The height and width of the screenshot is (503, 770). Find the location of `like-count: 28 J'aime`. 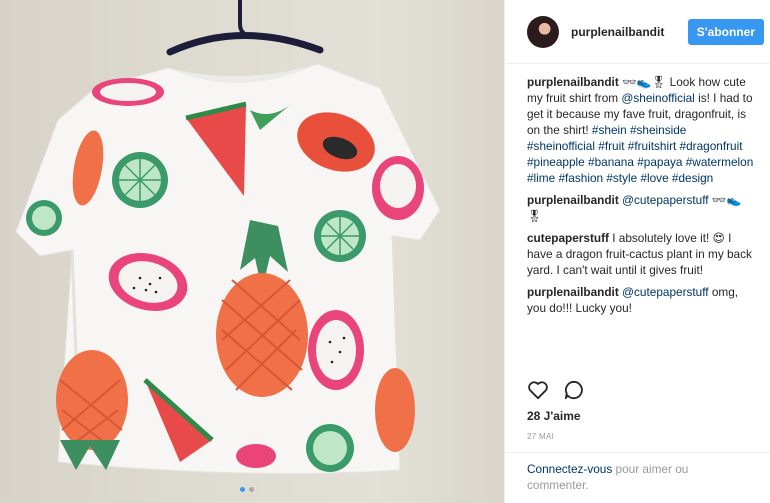

like-count: 28 J'aime is located at coordinates (554, 416).